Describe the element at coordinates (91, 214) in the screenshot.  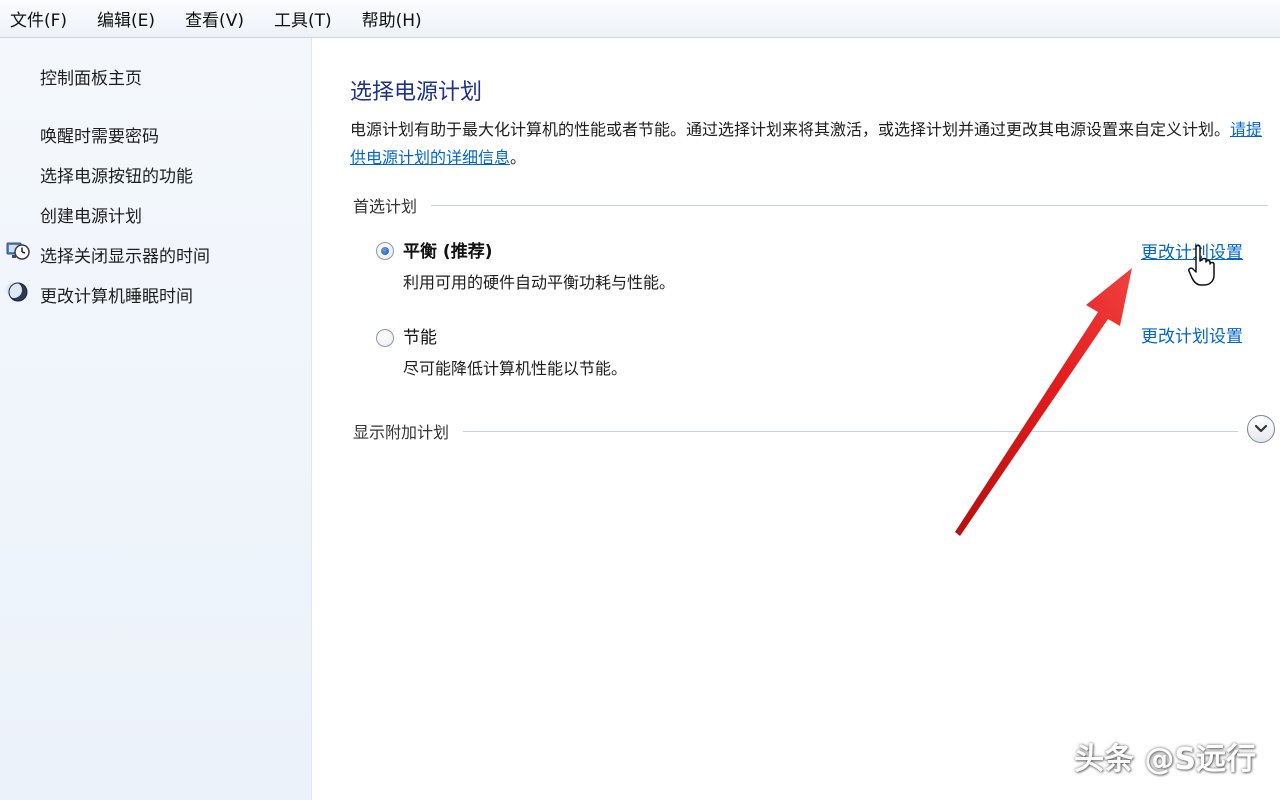
I see `sidebar-link-create-plan: 创建电源计划` at that location.